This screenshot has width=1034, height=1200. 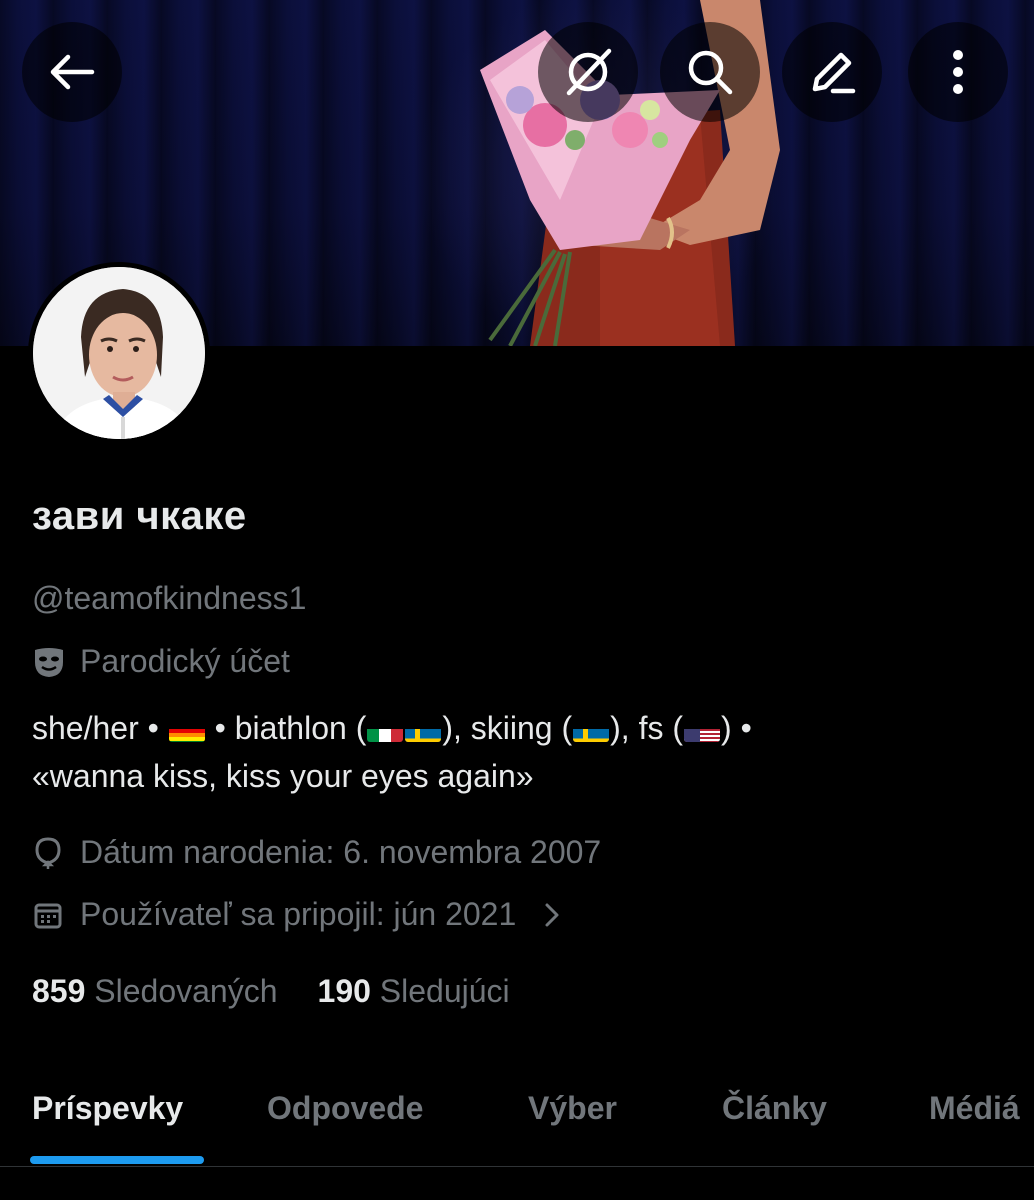 I want to click on search-icon, so click(x=710, y=72).